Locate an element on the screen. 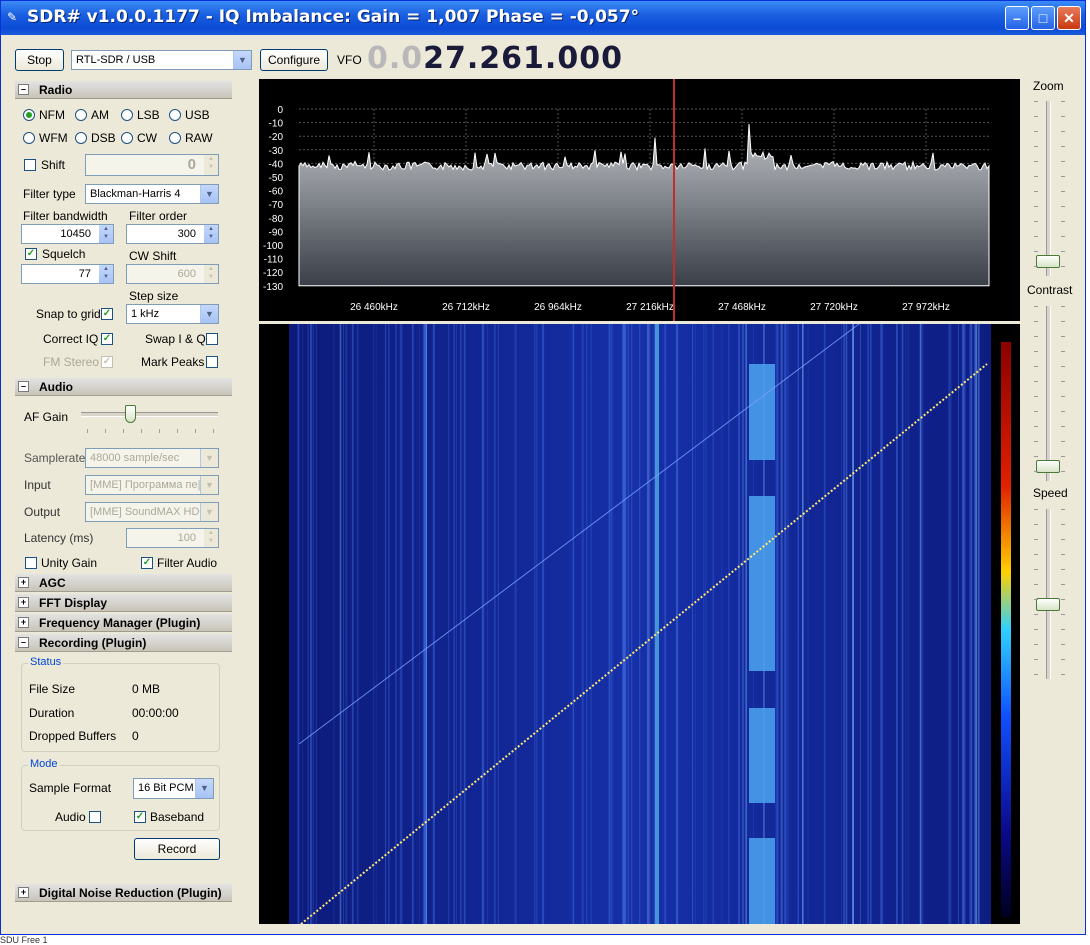  record-button: Record is located at coordinates (177, 849).